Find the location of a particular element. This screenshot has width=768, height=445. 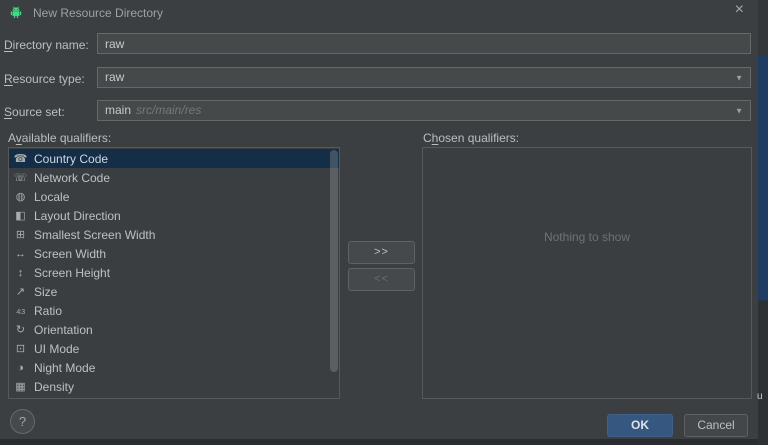

list-item-locale: Locale is located at coordinates (174, 196).